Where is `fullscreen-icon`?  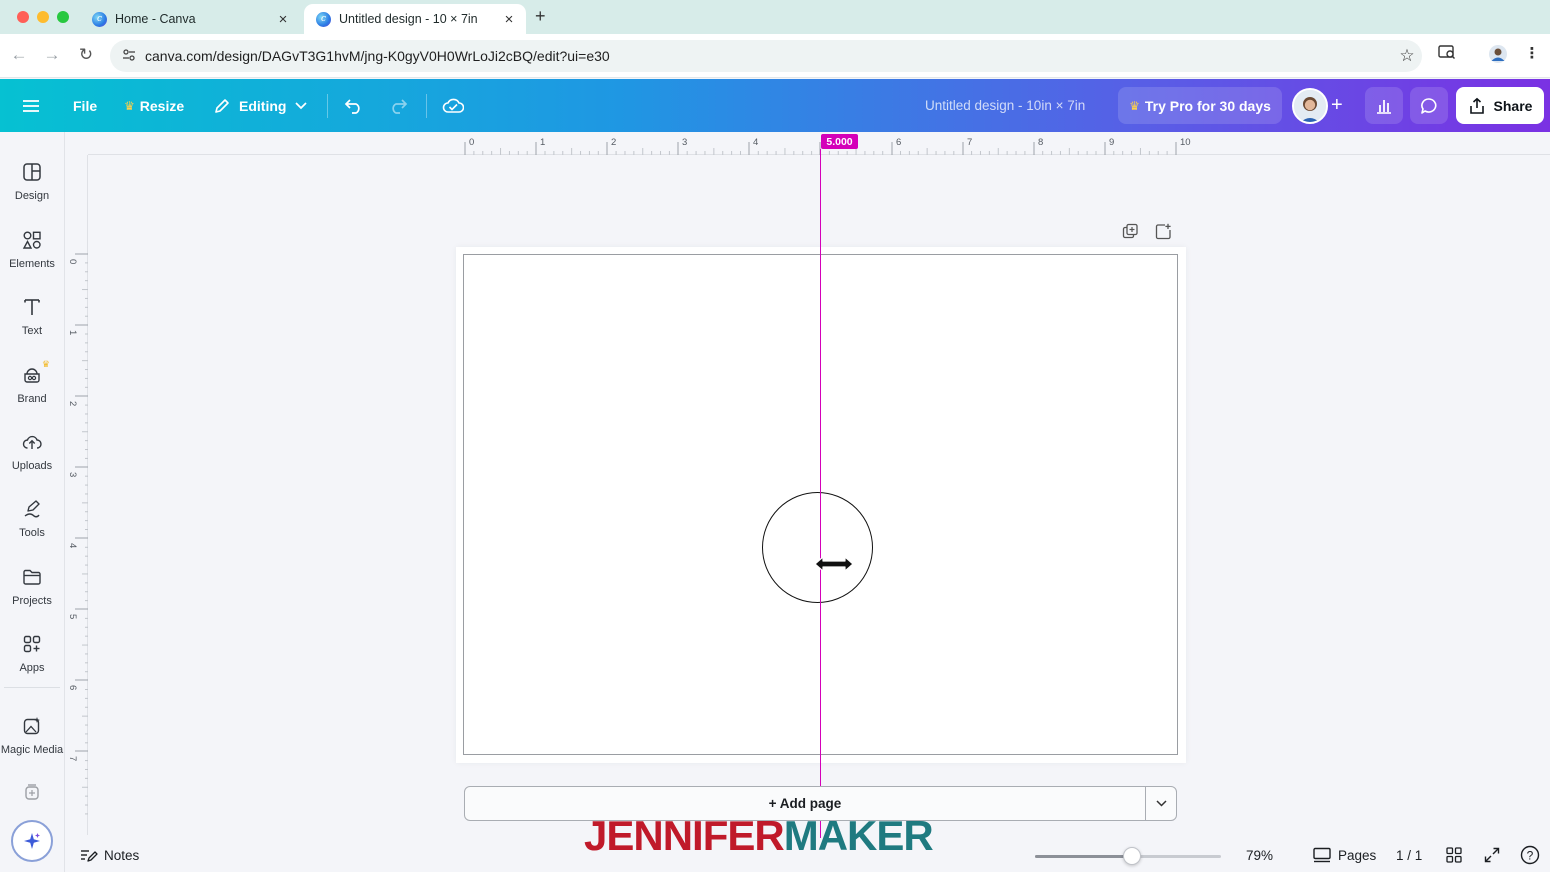 fullscreen-icon is located at coordinates (1492, 855).